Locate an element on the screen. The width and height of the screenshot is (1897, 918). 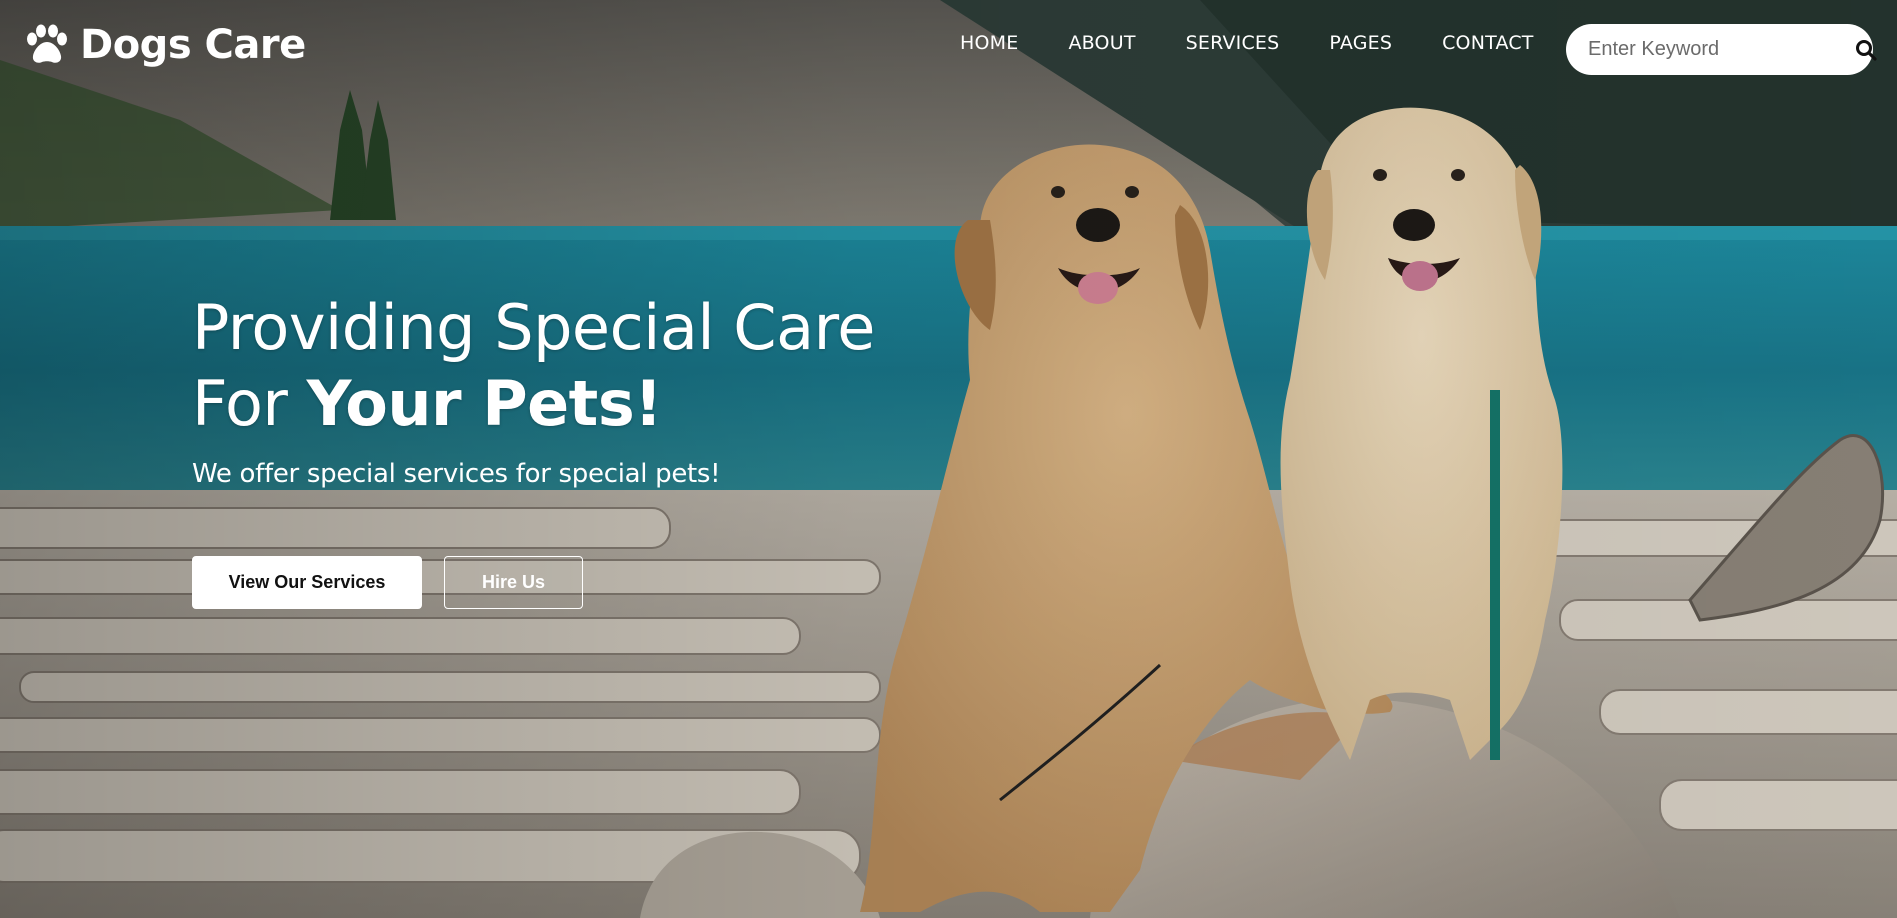
nav-item-about: ABOUT is located at coordinates (1101, 43).